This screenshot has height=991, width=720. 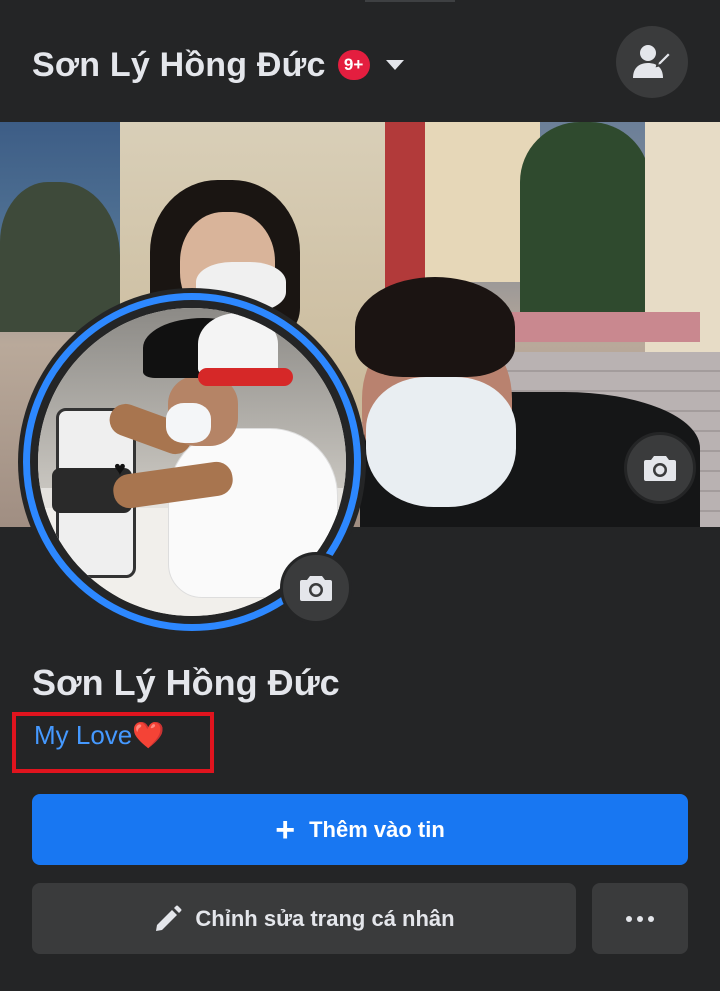 What do you see at coordinates (410, 1) in the screenshot?
I see `top-divider` at bounding box center [410, 1].